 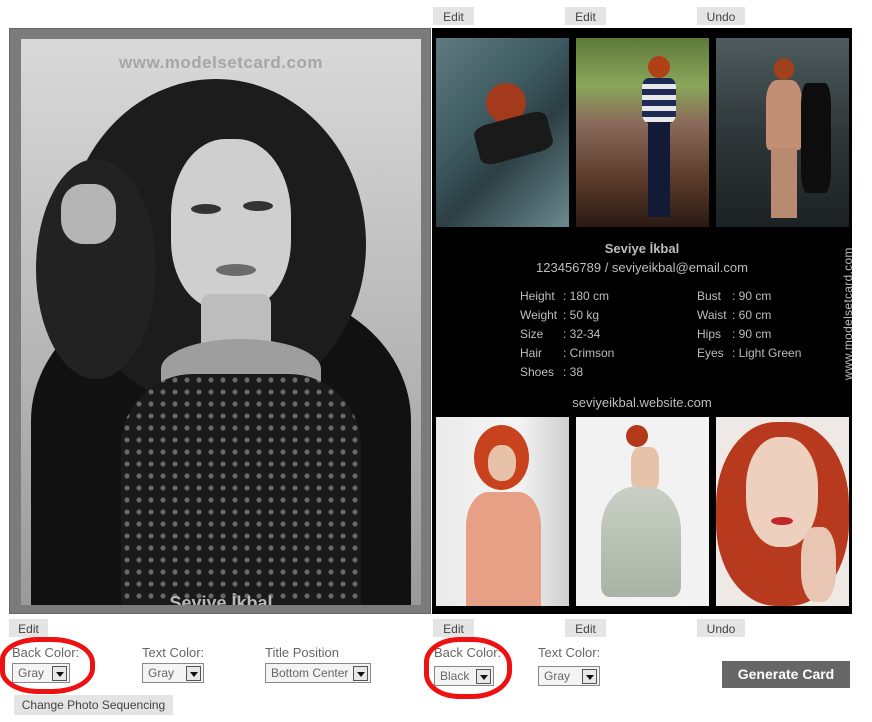 What do you see at coordinates (173, 652) in the screenshot?
I see `left-text-color-label: Text Color:` at bounding box center [173, 652].